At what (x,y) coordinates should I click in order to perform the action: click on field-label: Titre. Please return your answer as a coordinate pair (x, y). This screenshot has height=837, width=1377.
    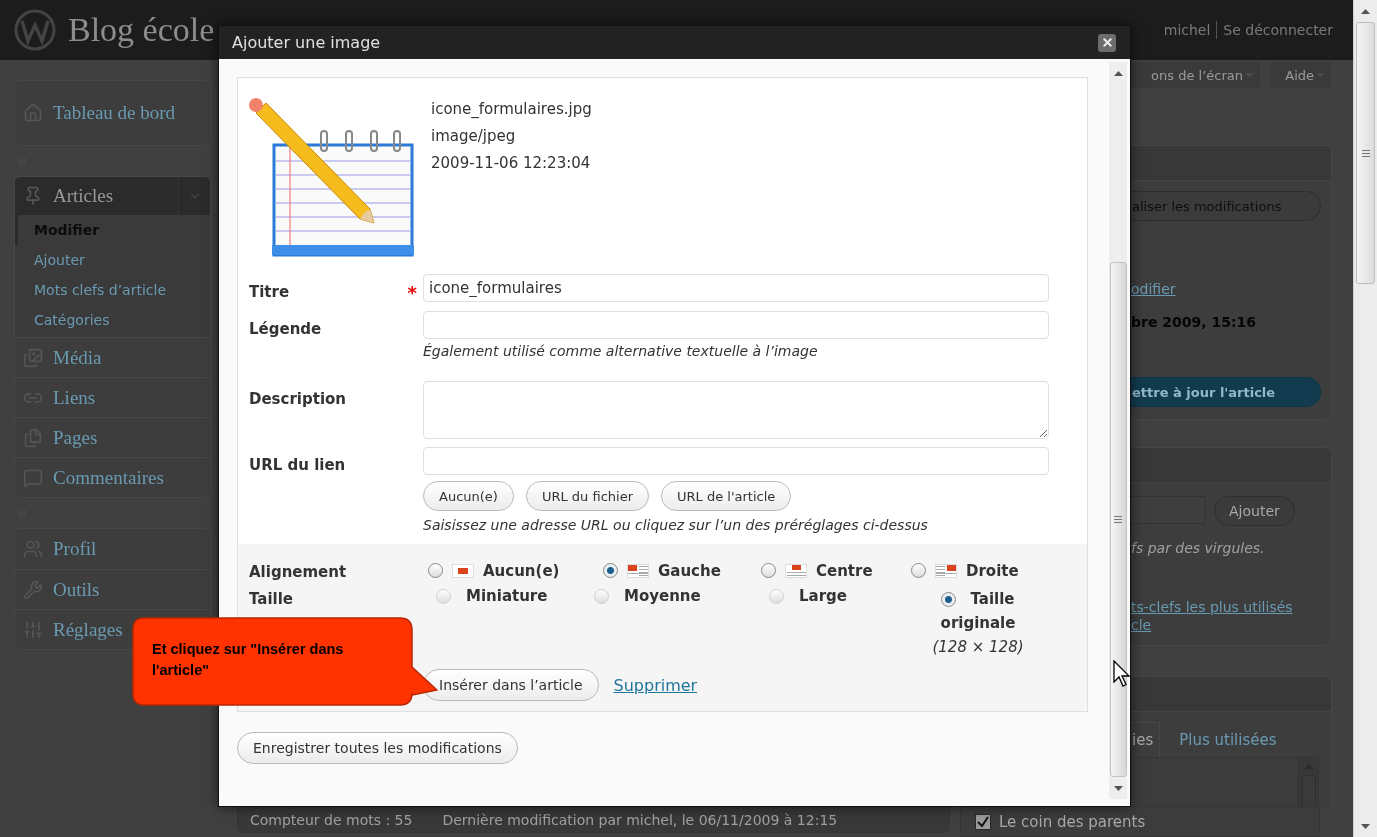
    Looking at the image, I should click on (269, 292).